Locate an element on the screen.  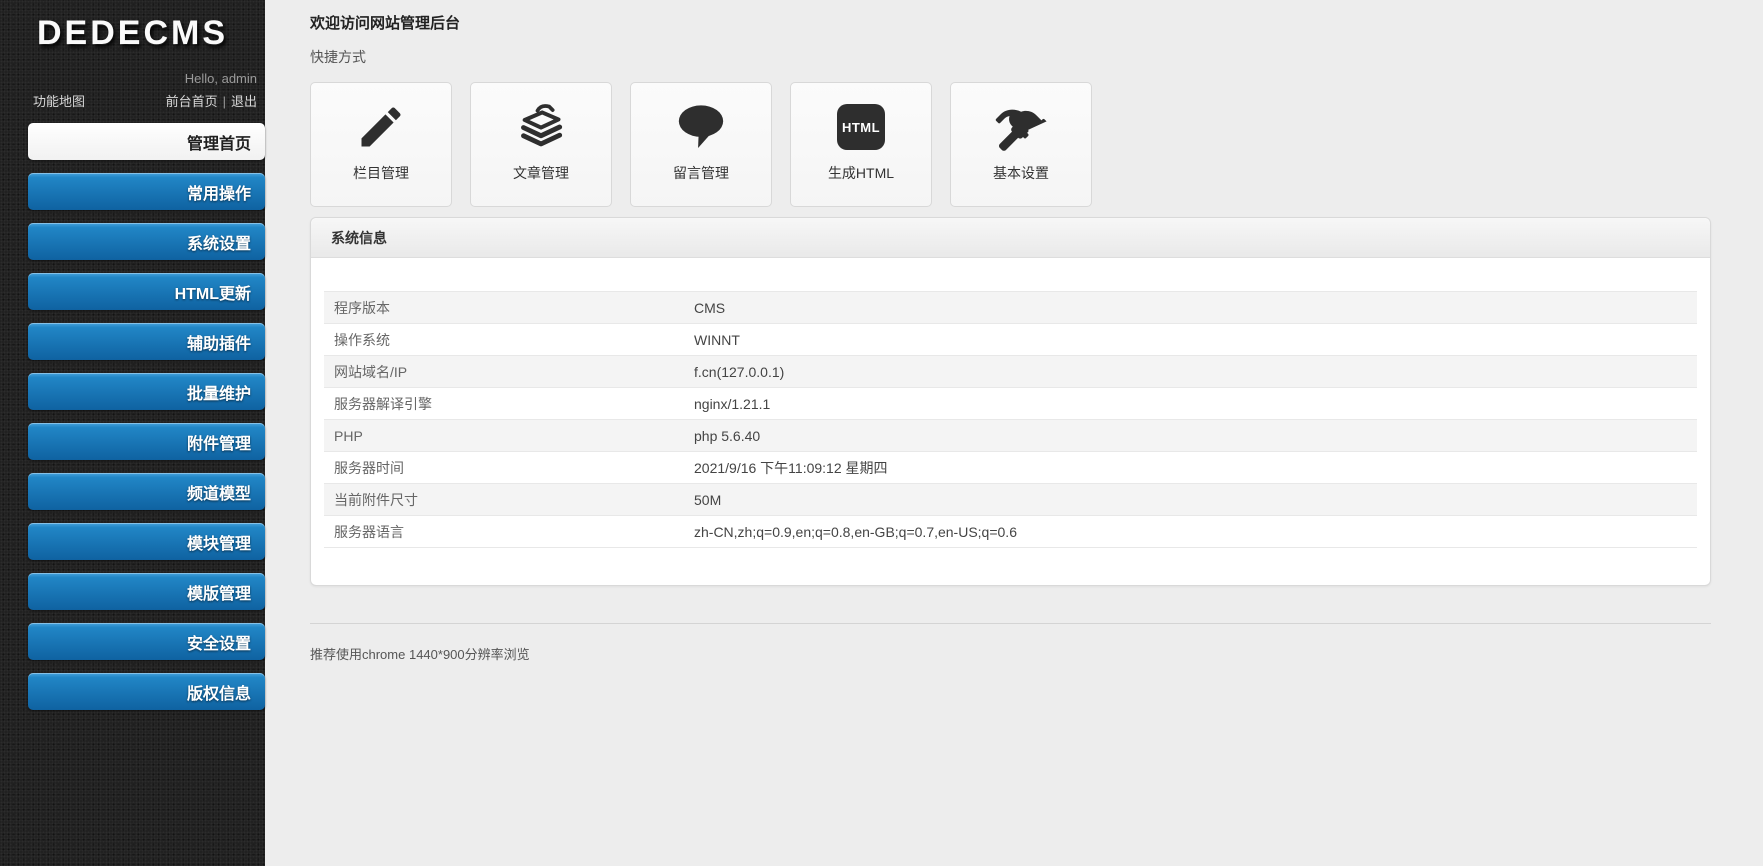
table-row: 当前附件尺寸 50M is located at coordinates (1010, 499).